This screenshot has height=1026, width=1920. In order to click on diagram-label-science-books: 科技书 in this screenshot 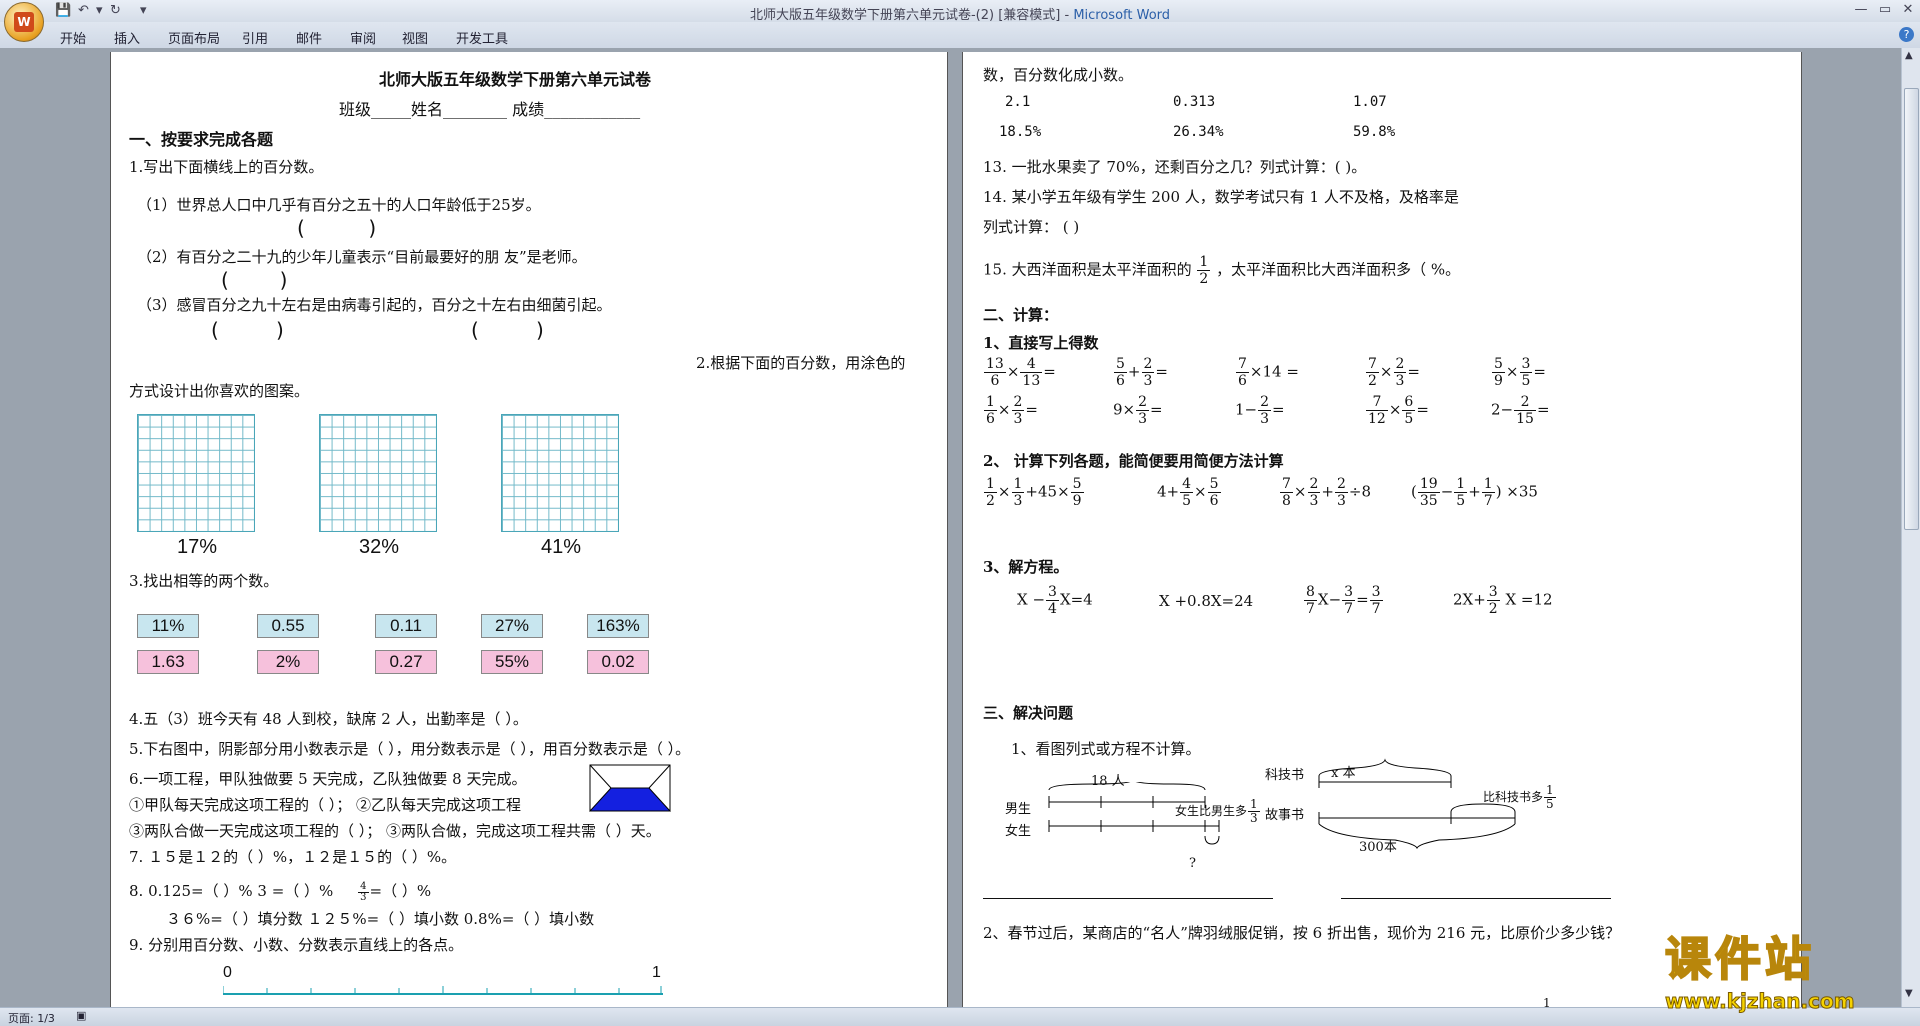, I will do `click(1285, 775)`.